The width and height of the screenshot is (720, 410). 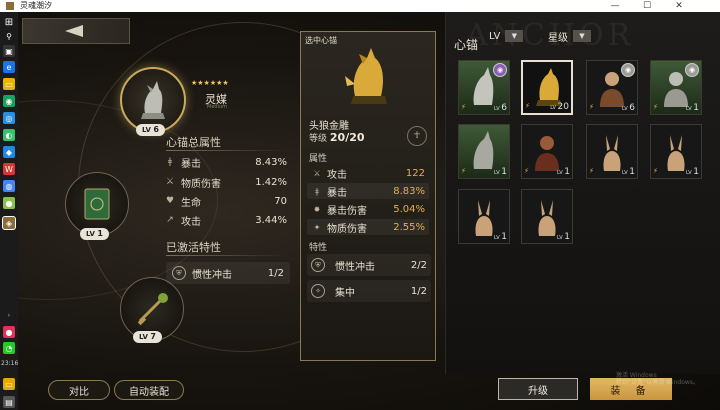 I want to click on tray-folder-icon: ▭, so click(x=9, y=384).